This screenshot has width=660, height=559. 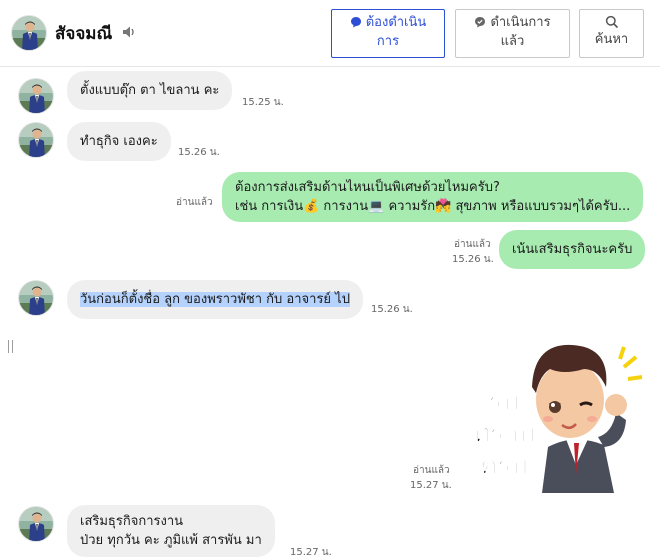 What do you see at coordinates (150, 90) in the screenshot?
I see `incoming-message: ตั้งแบบตุ๊ก ตา ไขลาน คะ` at bounding box center [150, 90].